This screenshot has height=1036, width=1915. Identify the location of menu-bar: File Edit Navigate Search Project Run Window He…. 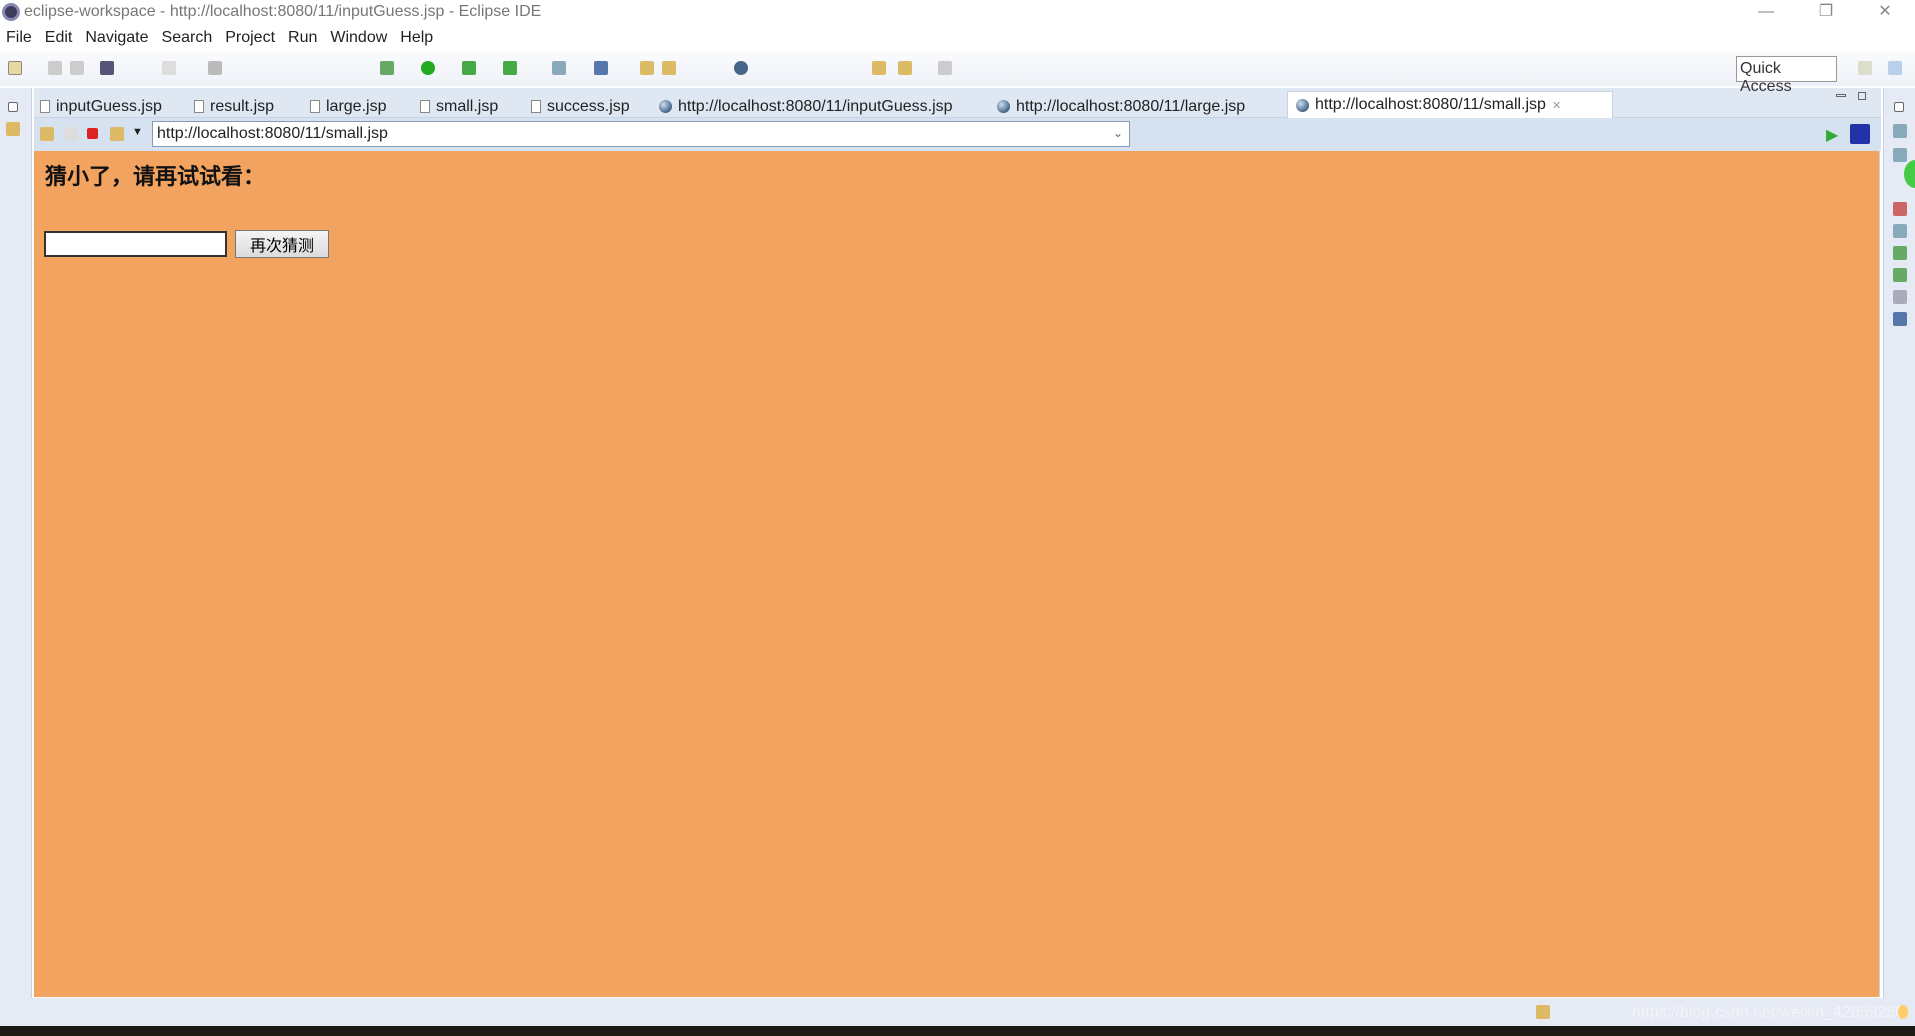
(957, 39).